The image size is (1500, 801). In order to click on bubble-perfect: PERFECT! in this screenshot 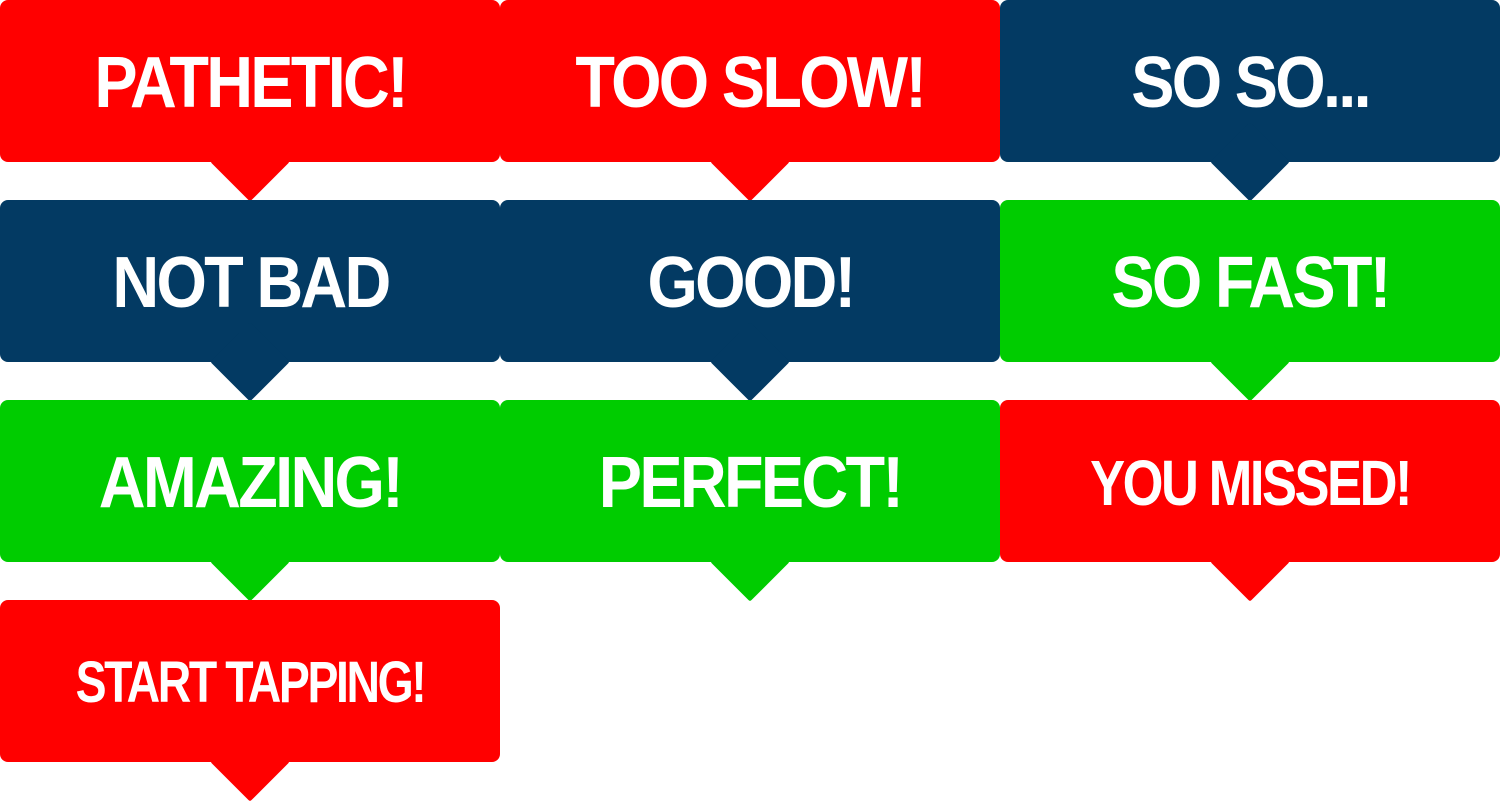, I will do `click(750, 500)`.